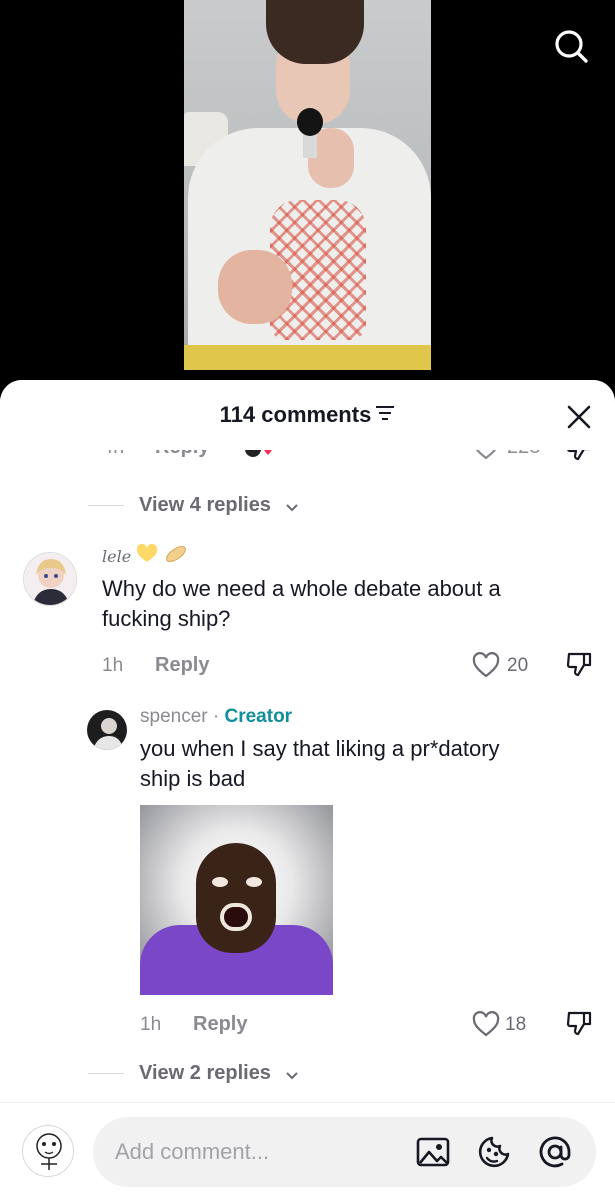  What do you see at coordinates (320, 748) in the screenshot?
I see `reply-text-line-1: you when I say that liking a pr*datory` at bounding box center [320, 748].